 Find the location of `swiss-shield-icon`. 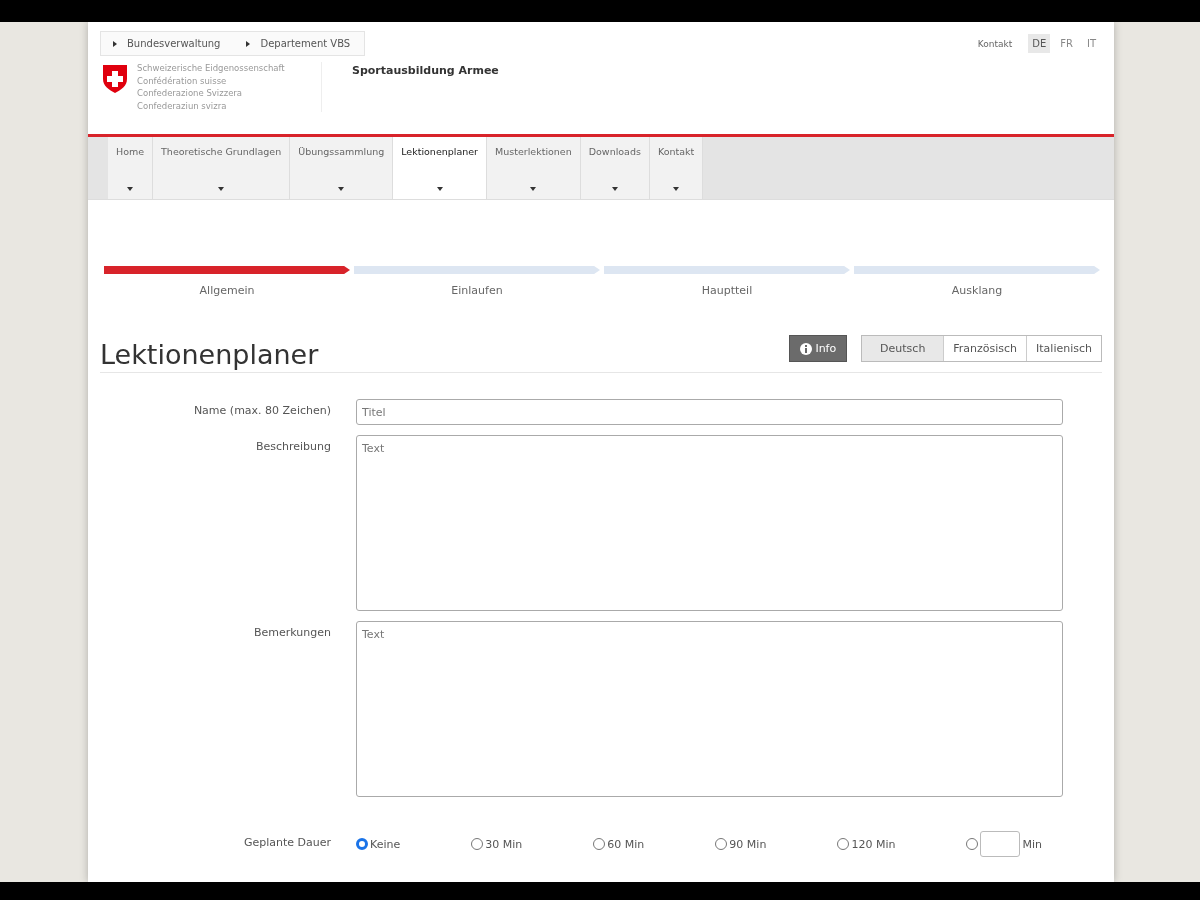

swiss-shield-icon is located at coordinates (115, 79).